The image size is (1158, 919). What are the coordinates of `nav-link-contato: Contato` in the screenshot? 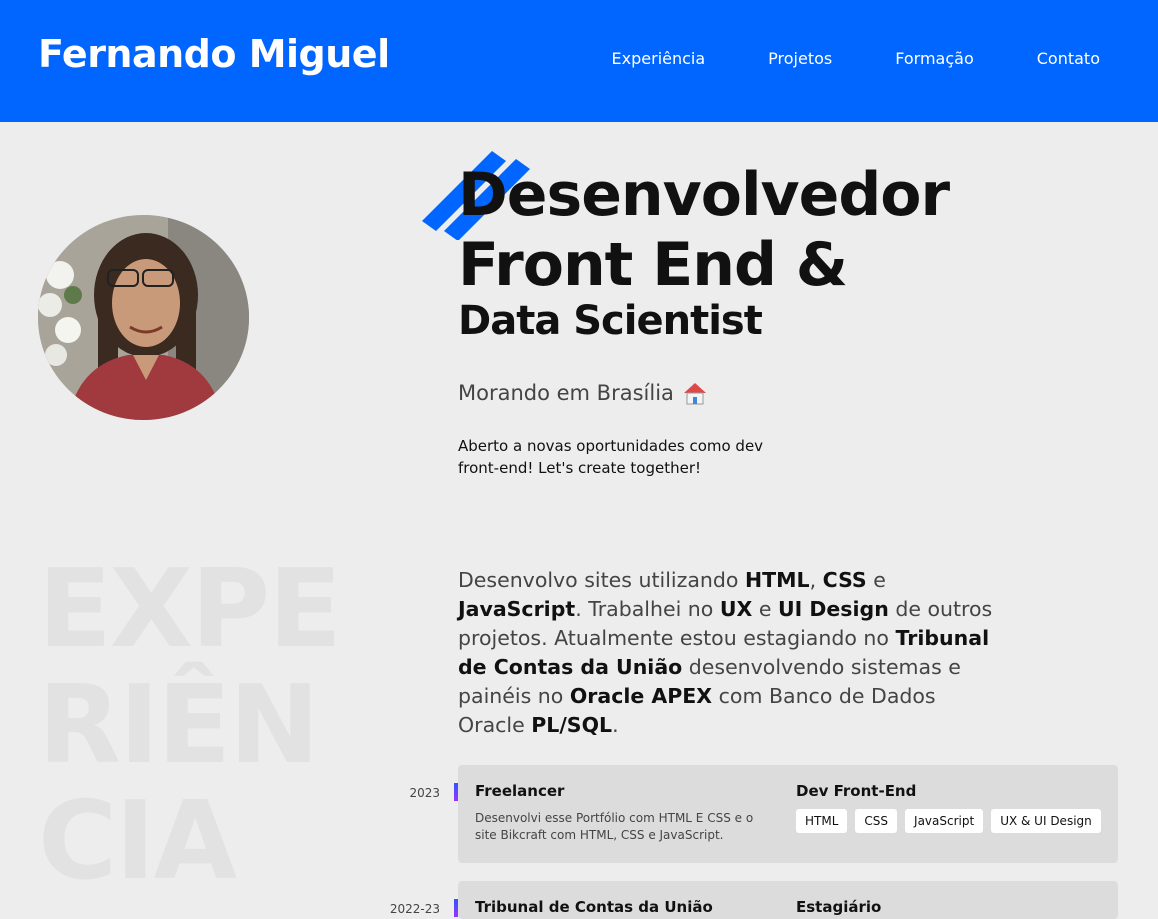 It's located at (1068, 58).